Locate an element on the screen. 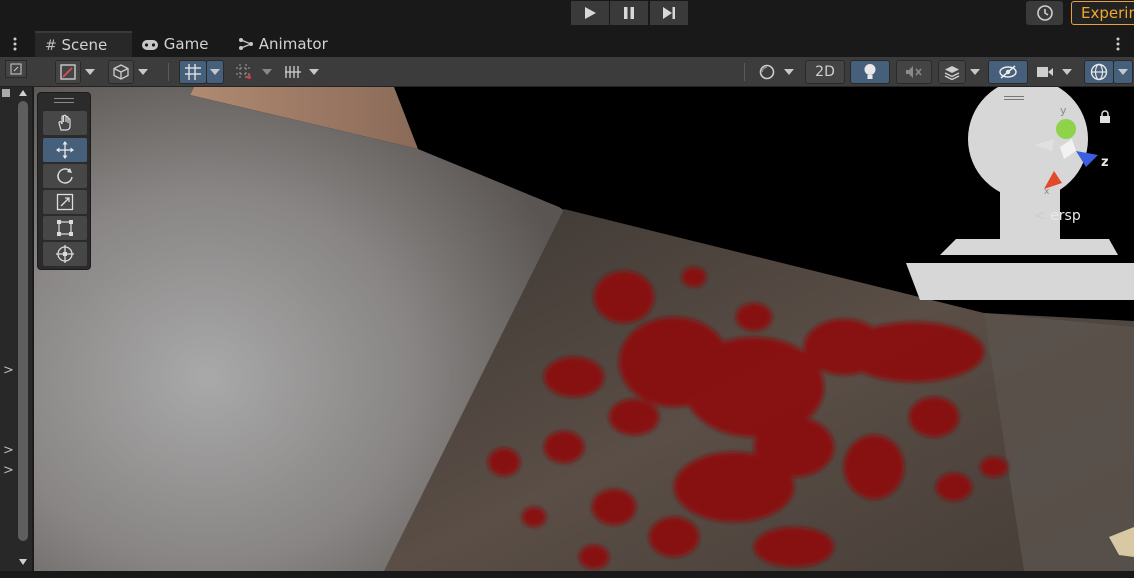  grid-snap-dropdown is located at coordinates (215, 72).